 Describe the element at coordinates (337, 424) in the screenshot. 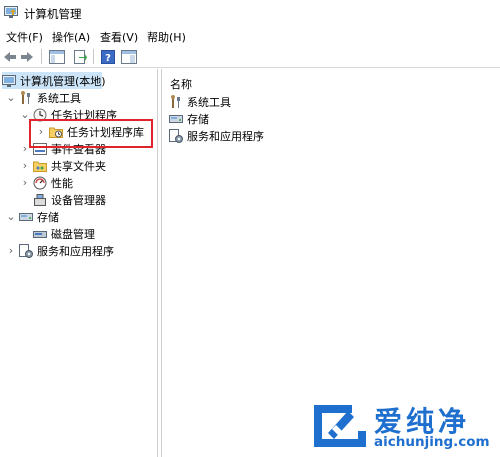

I see `watermark-logo-icon` at that location.